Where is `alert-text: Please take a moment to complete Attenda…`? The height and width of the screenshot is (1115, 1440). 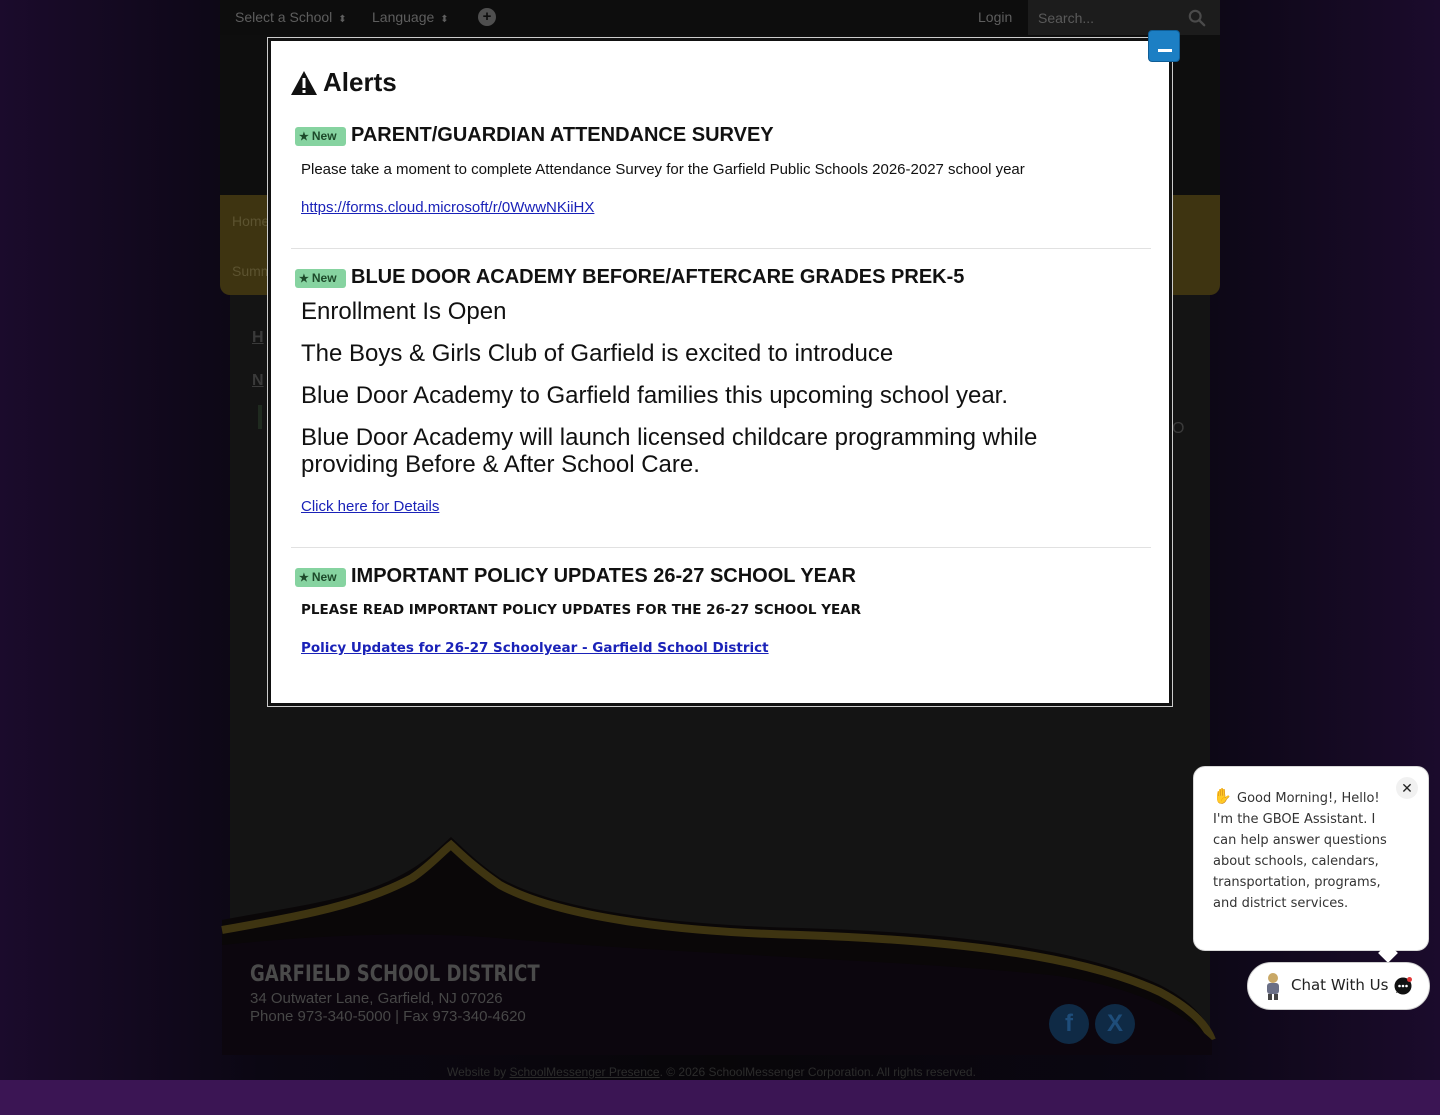
alert-text: Please take a moment to complete Attenda… is located at coordinates (663, 169).